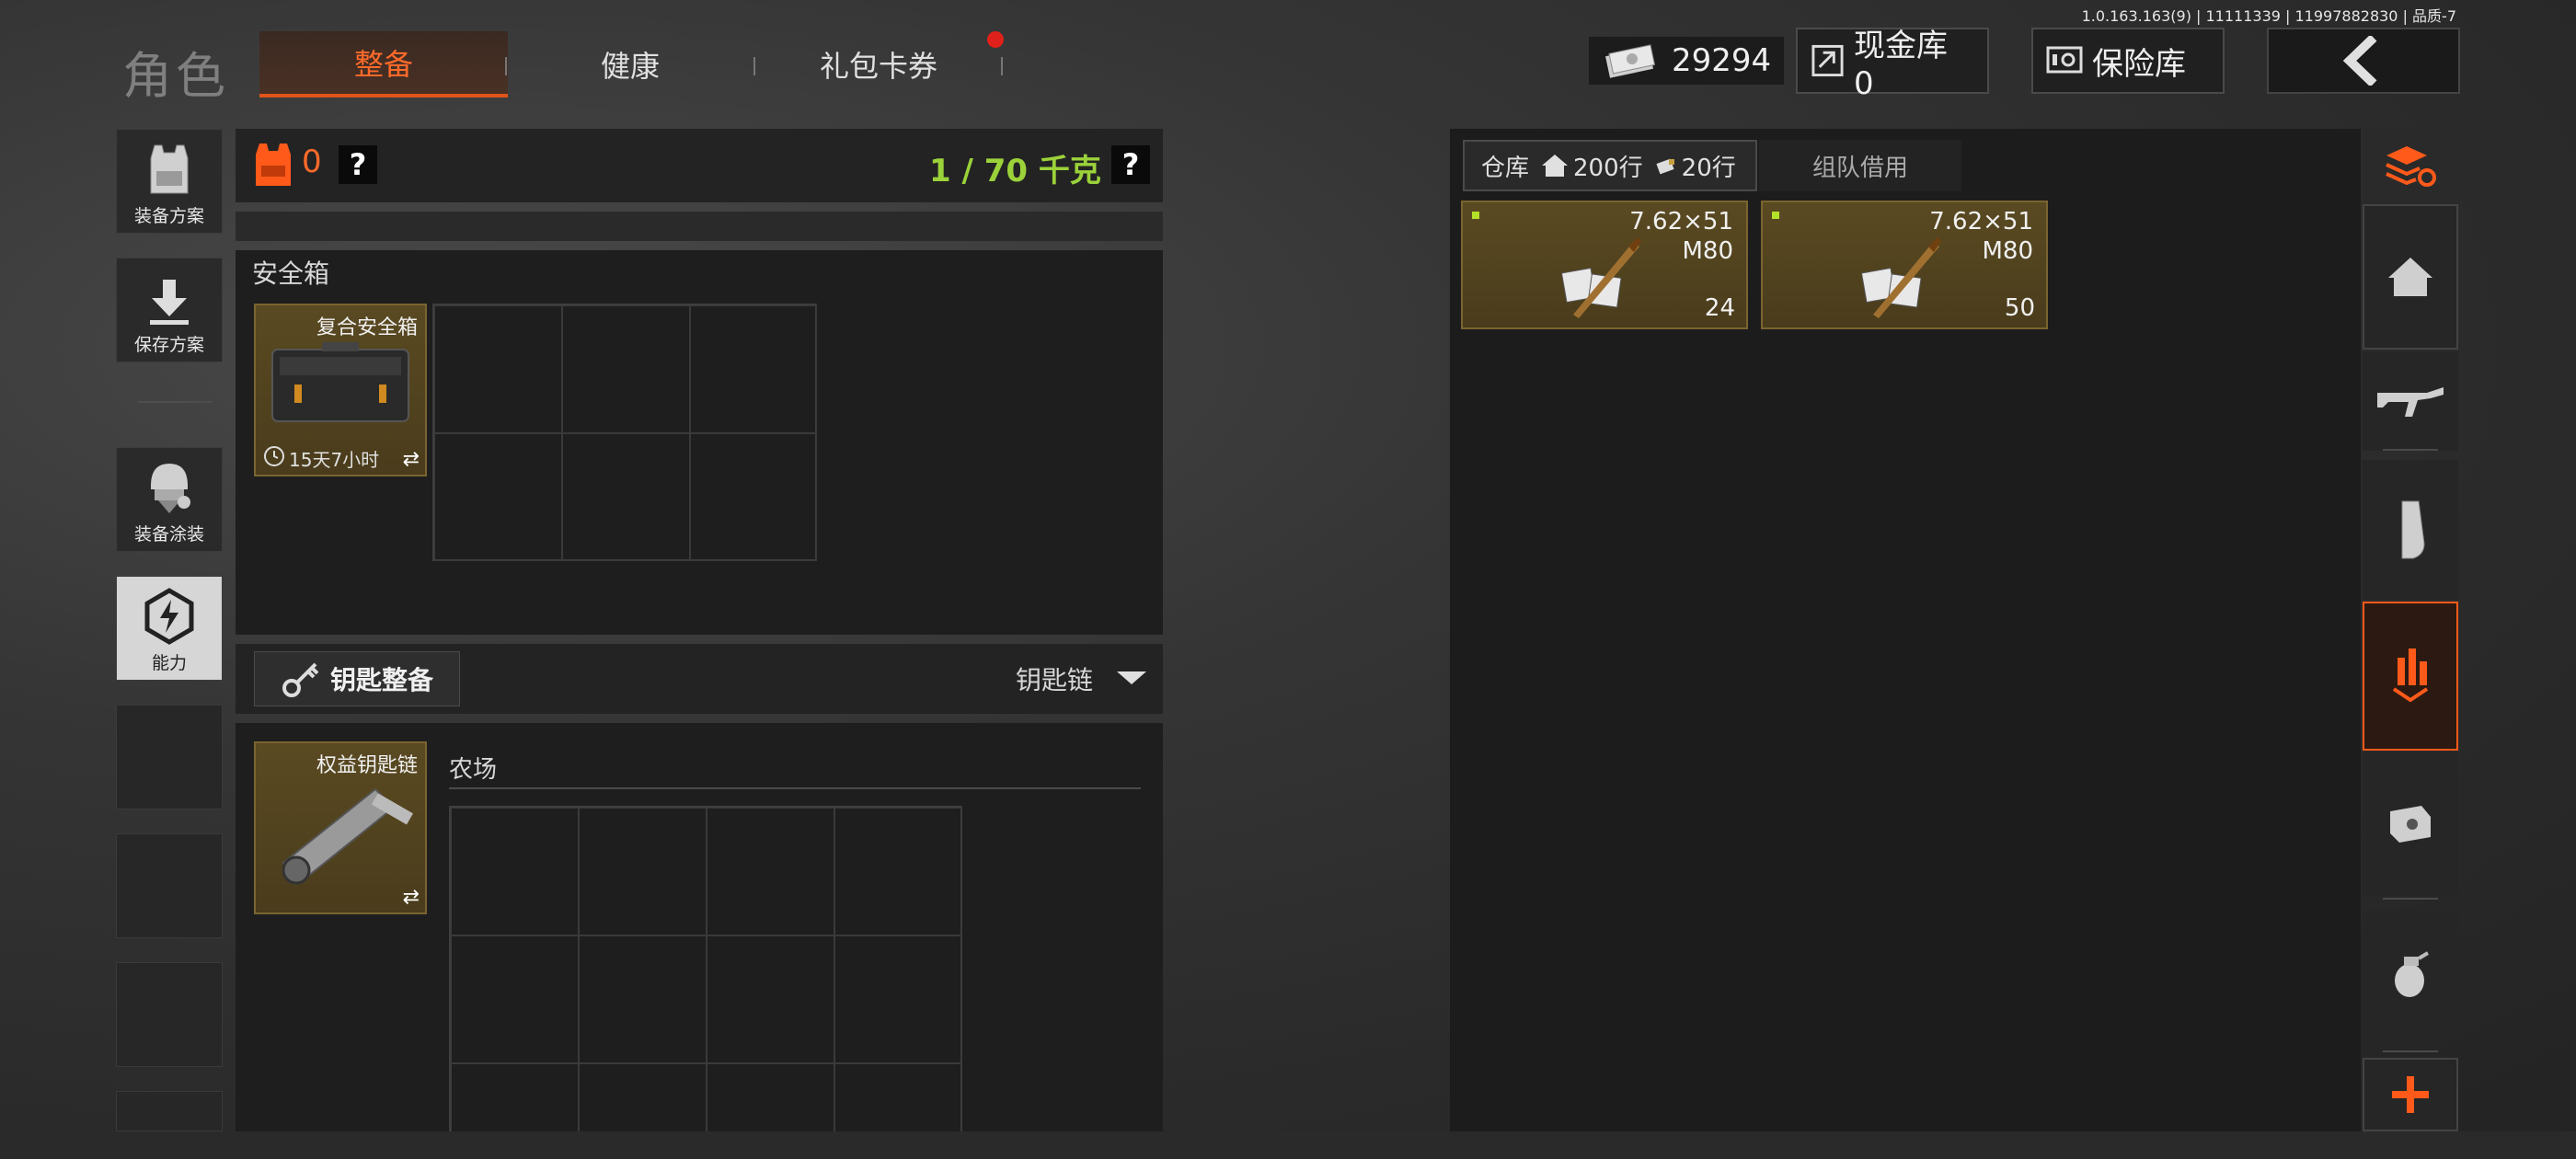  I want to click on key-loadout-button: 钥匙整备, so click(357, 678).